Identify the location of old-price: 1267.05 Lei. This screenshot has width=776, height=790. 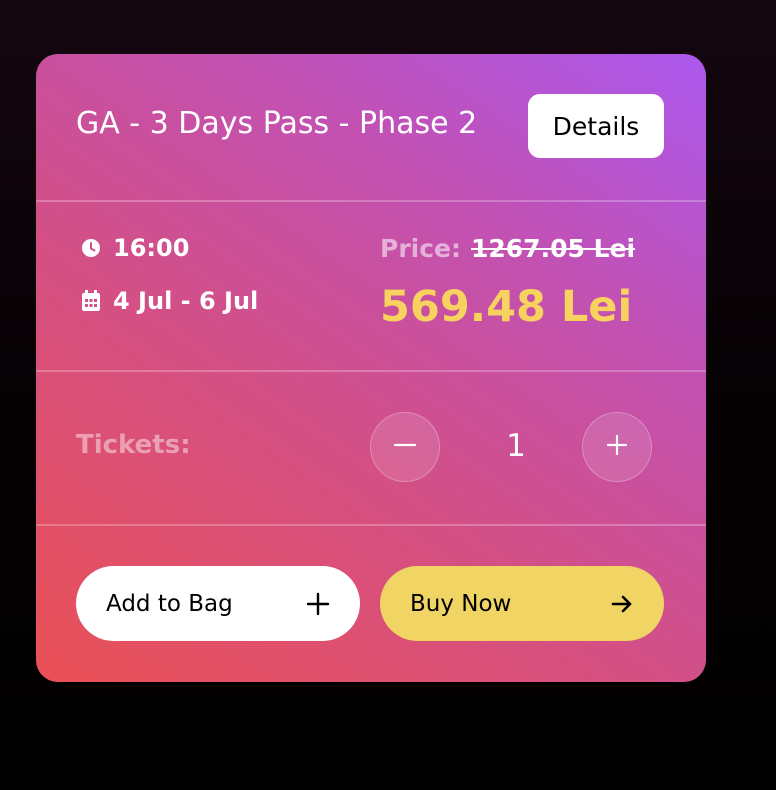
(553, 248).